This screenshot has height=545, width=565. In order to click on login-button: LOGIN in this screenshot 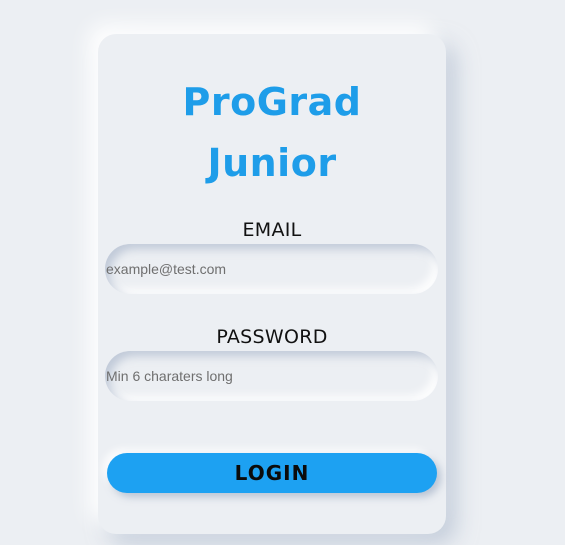, I will do `click(272, 473)`.